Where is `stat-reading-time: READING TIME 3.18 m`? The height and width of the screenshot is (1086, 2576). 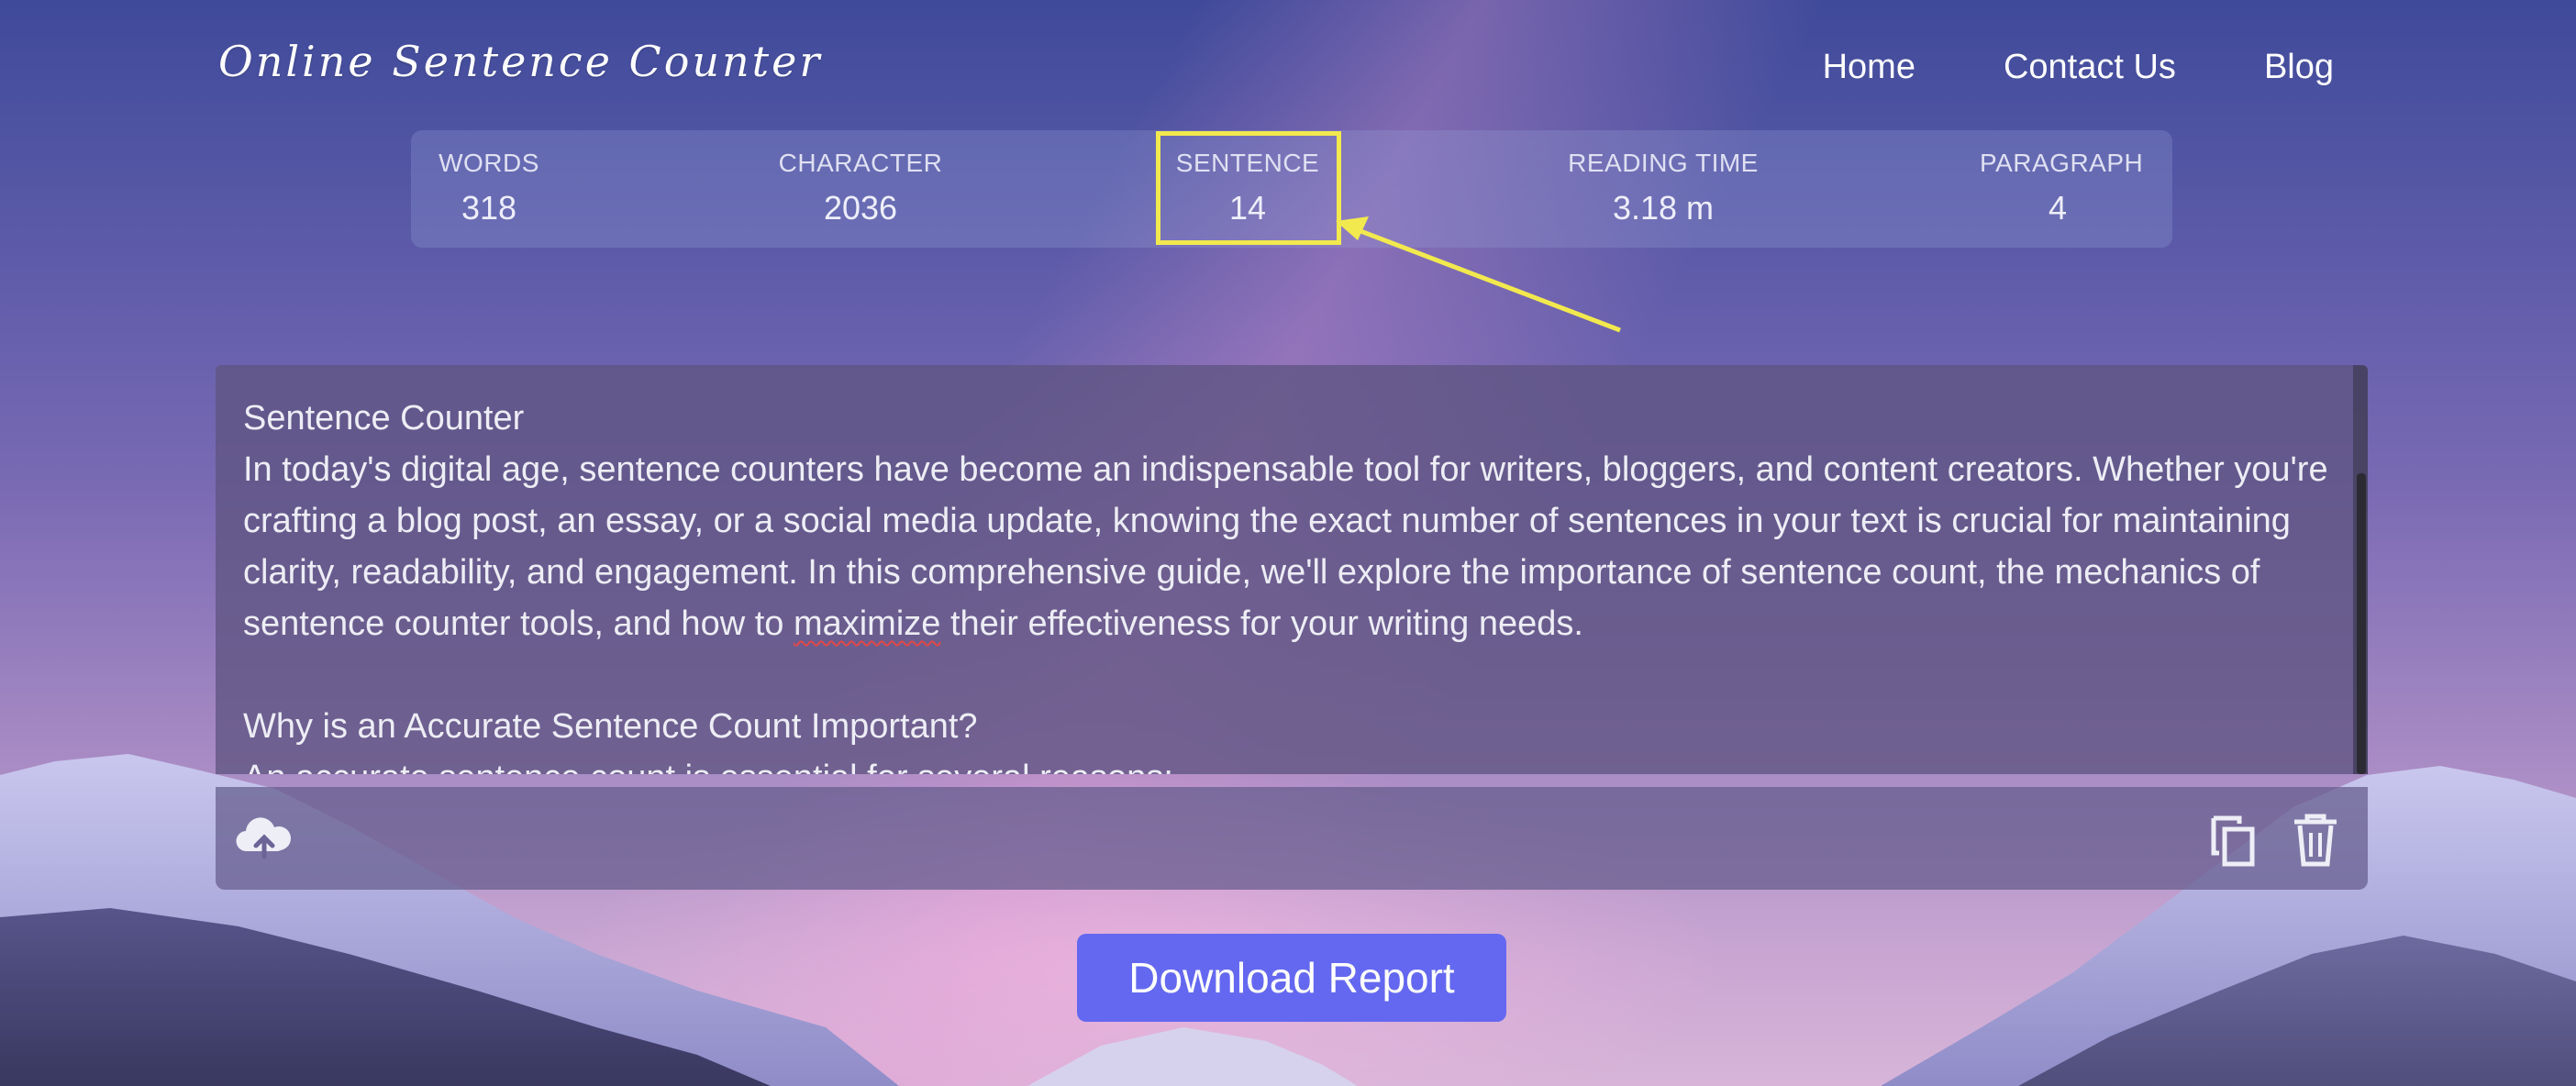
stat-reading-time: READING TIME 3.18 m is located at coordinates (1663, 188).